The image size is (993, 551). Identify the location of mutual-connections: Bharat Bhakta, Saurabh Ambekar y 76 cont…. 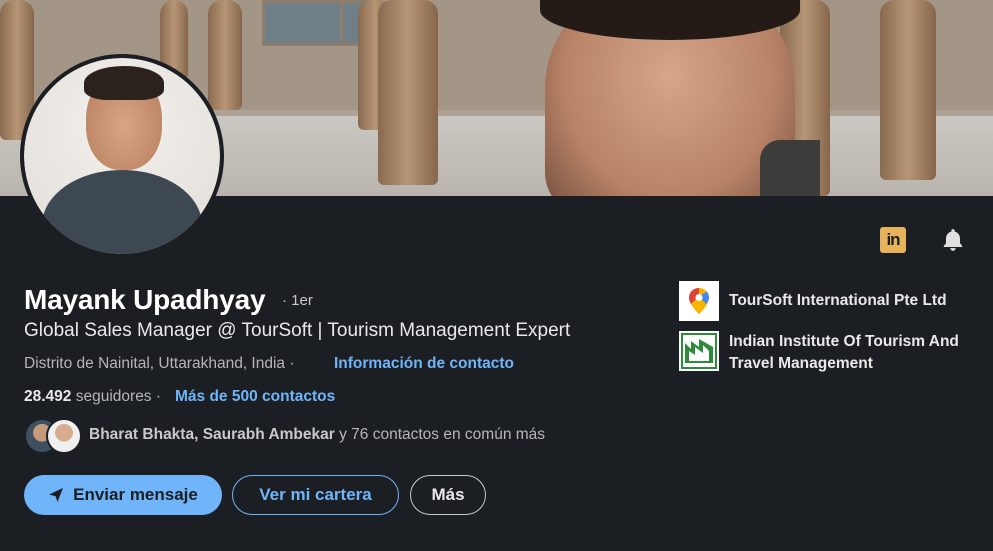
(317, 435).